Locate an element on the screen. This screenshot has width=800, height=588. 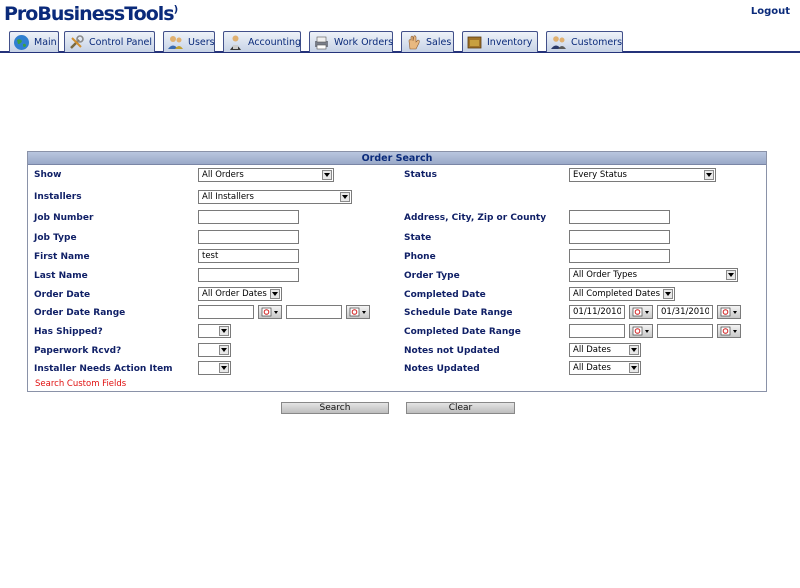
tab-label: Main is located at coordinates (45, 42).